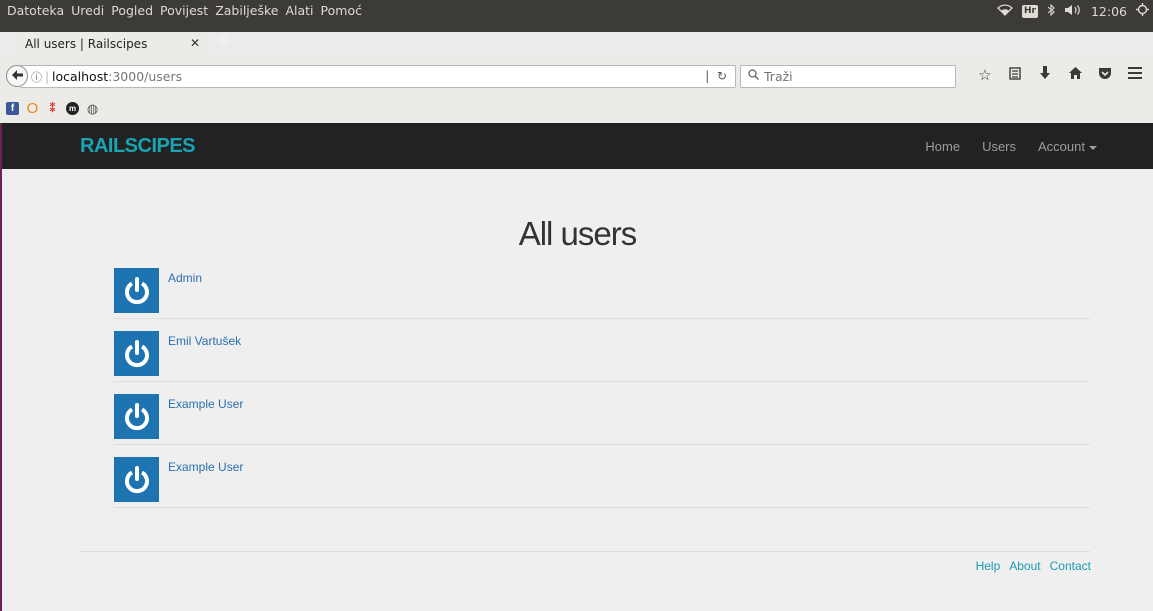 The width and height of the screenshot is (1153, 611). What do you see at coordinates (1142, 11) in the screenshot?
I see `power-settings-icon` at bounding box center [1142, 11].